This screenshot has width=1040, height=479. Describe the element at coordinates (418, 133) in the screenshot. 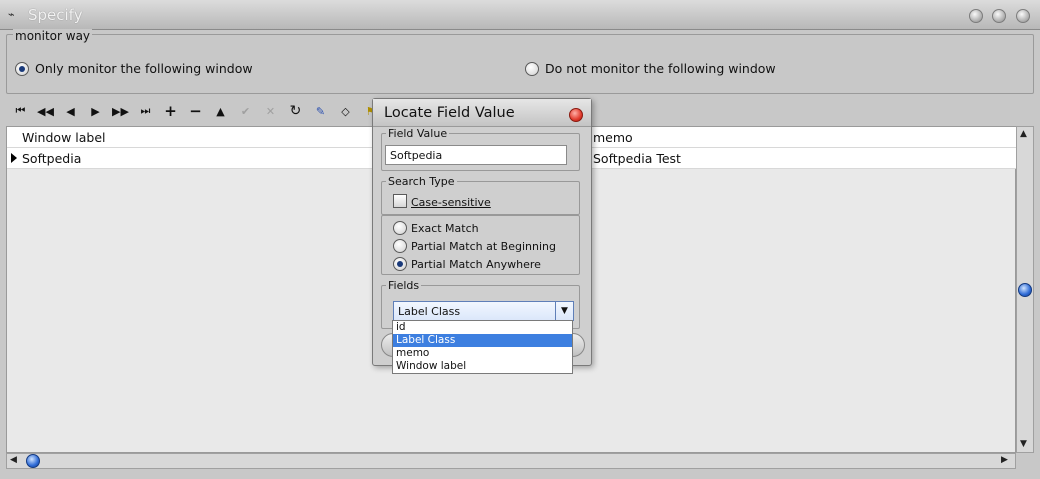

I see `field-value-legend: Field Value` at that location.